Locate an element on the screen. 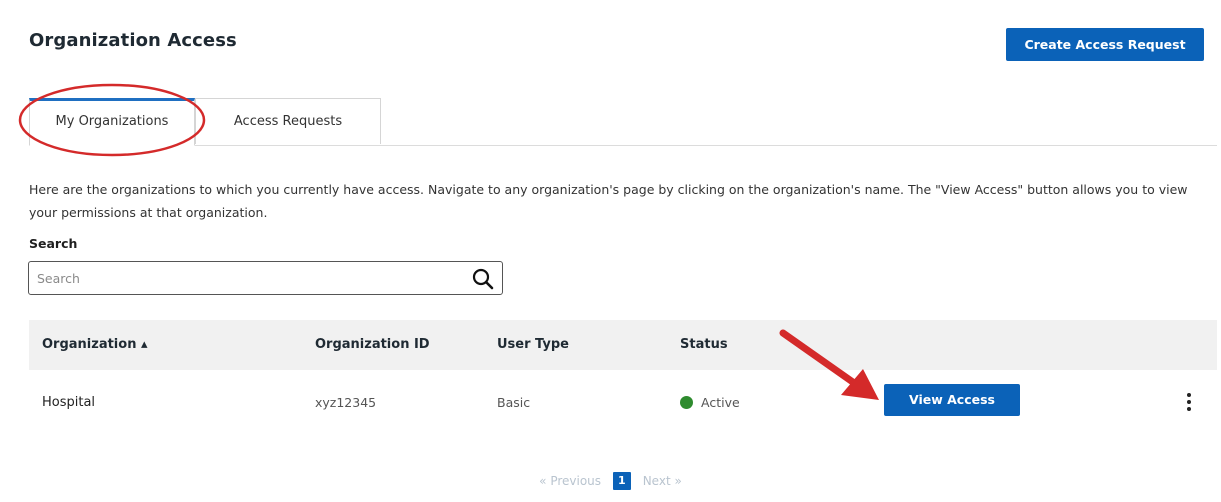 Image resolution: width=1221 pixels, height=502 pixels. user-type-cell: Basic is located at coordinates (514, 402).